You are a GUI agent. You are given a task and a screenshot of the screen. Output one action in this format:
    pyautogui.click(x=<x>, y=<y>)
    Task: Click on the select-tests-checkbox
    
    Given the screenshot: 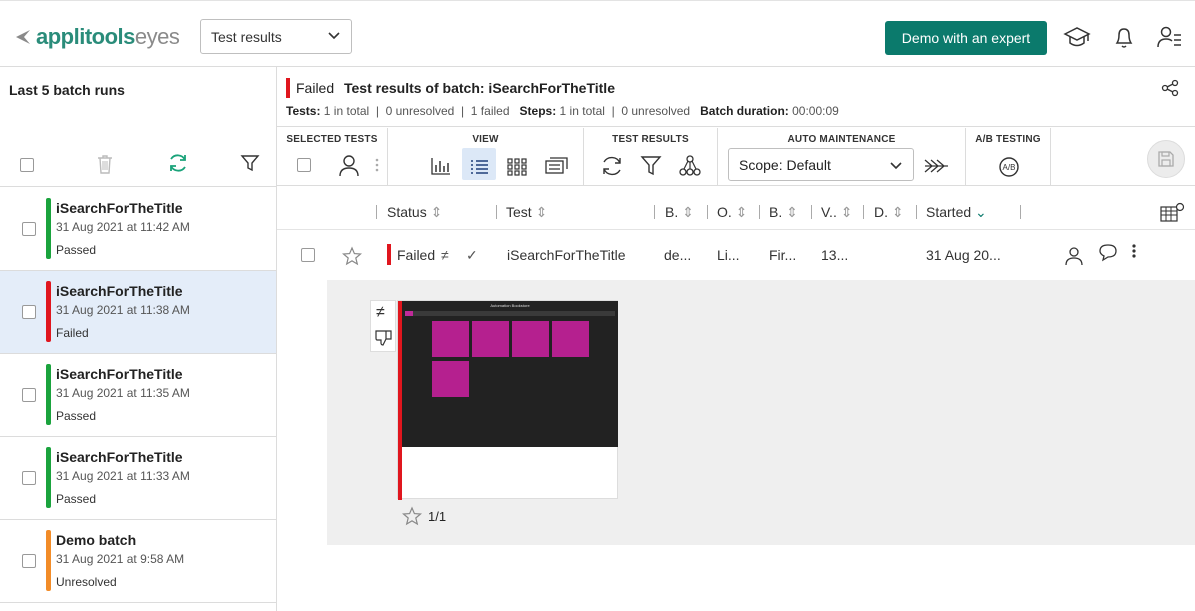 What is the action you would take?
    pyautogui.click(x=304, y=165)
    